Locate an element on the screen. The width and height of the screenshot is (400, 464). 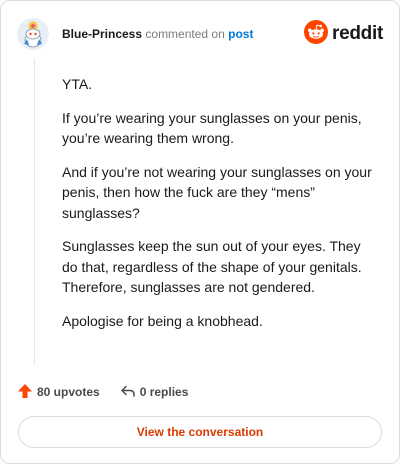
action-text: commented on is located at coordinates (185, 34).